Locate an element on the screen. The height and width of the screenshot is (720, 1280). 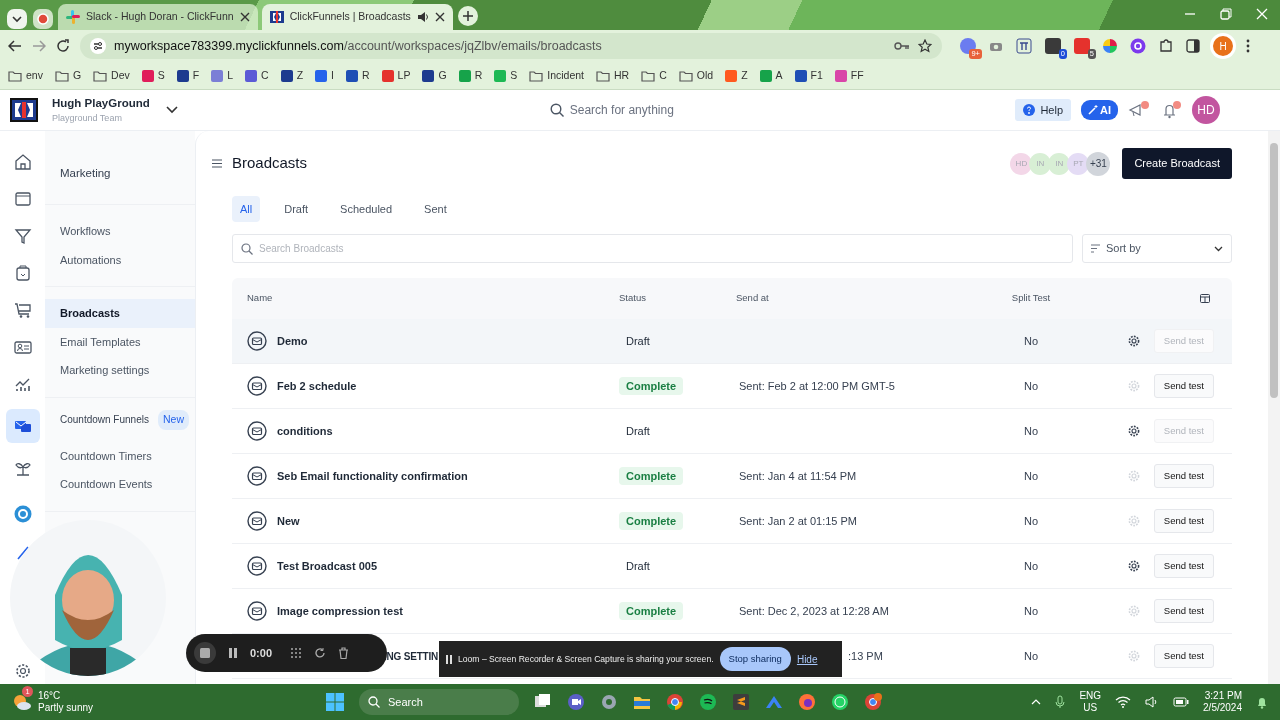
sharing-message: Loom – Screen Recorder & Screen Capture is sharing your screen. is located at coordinates (586, 659).